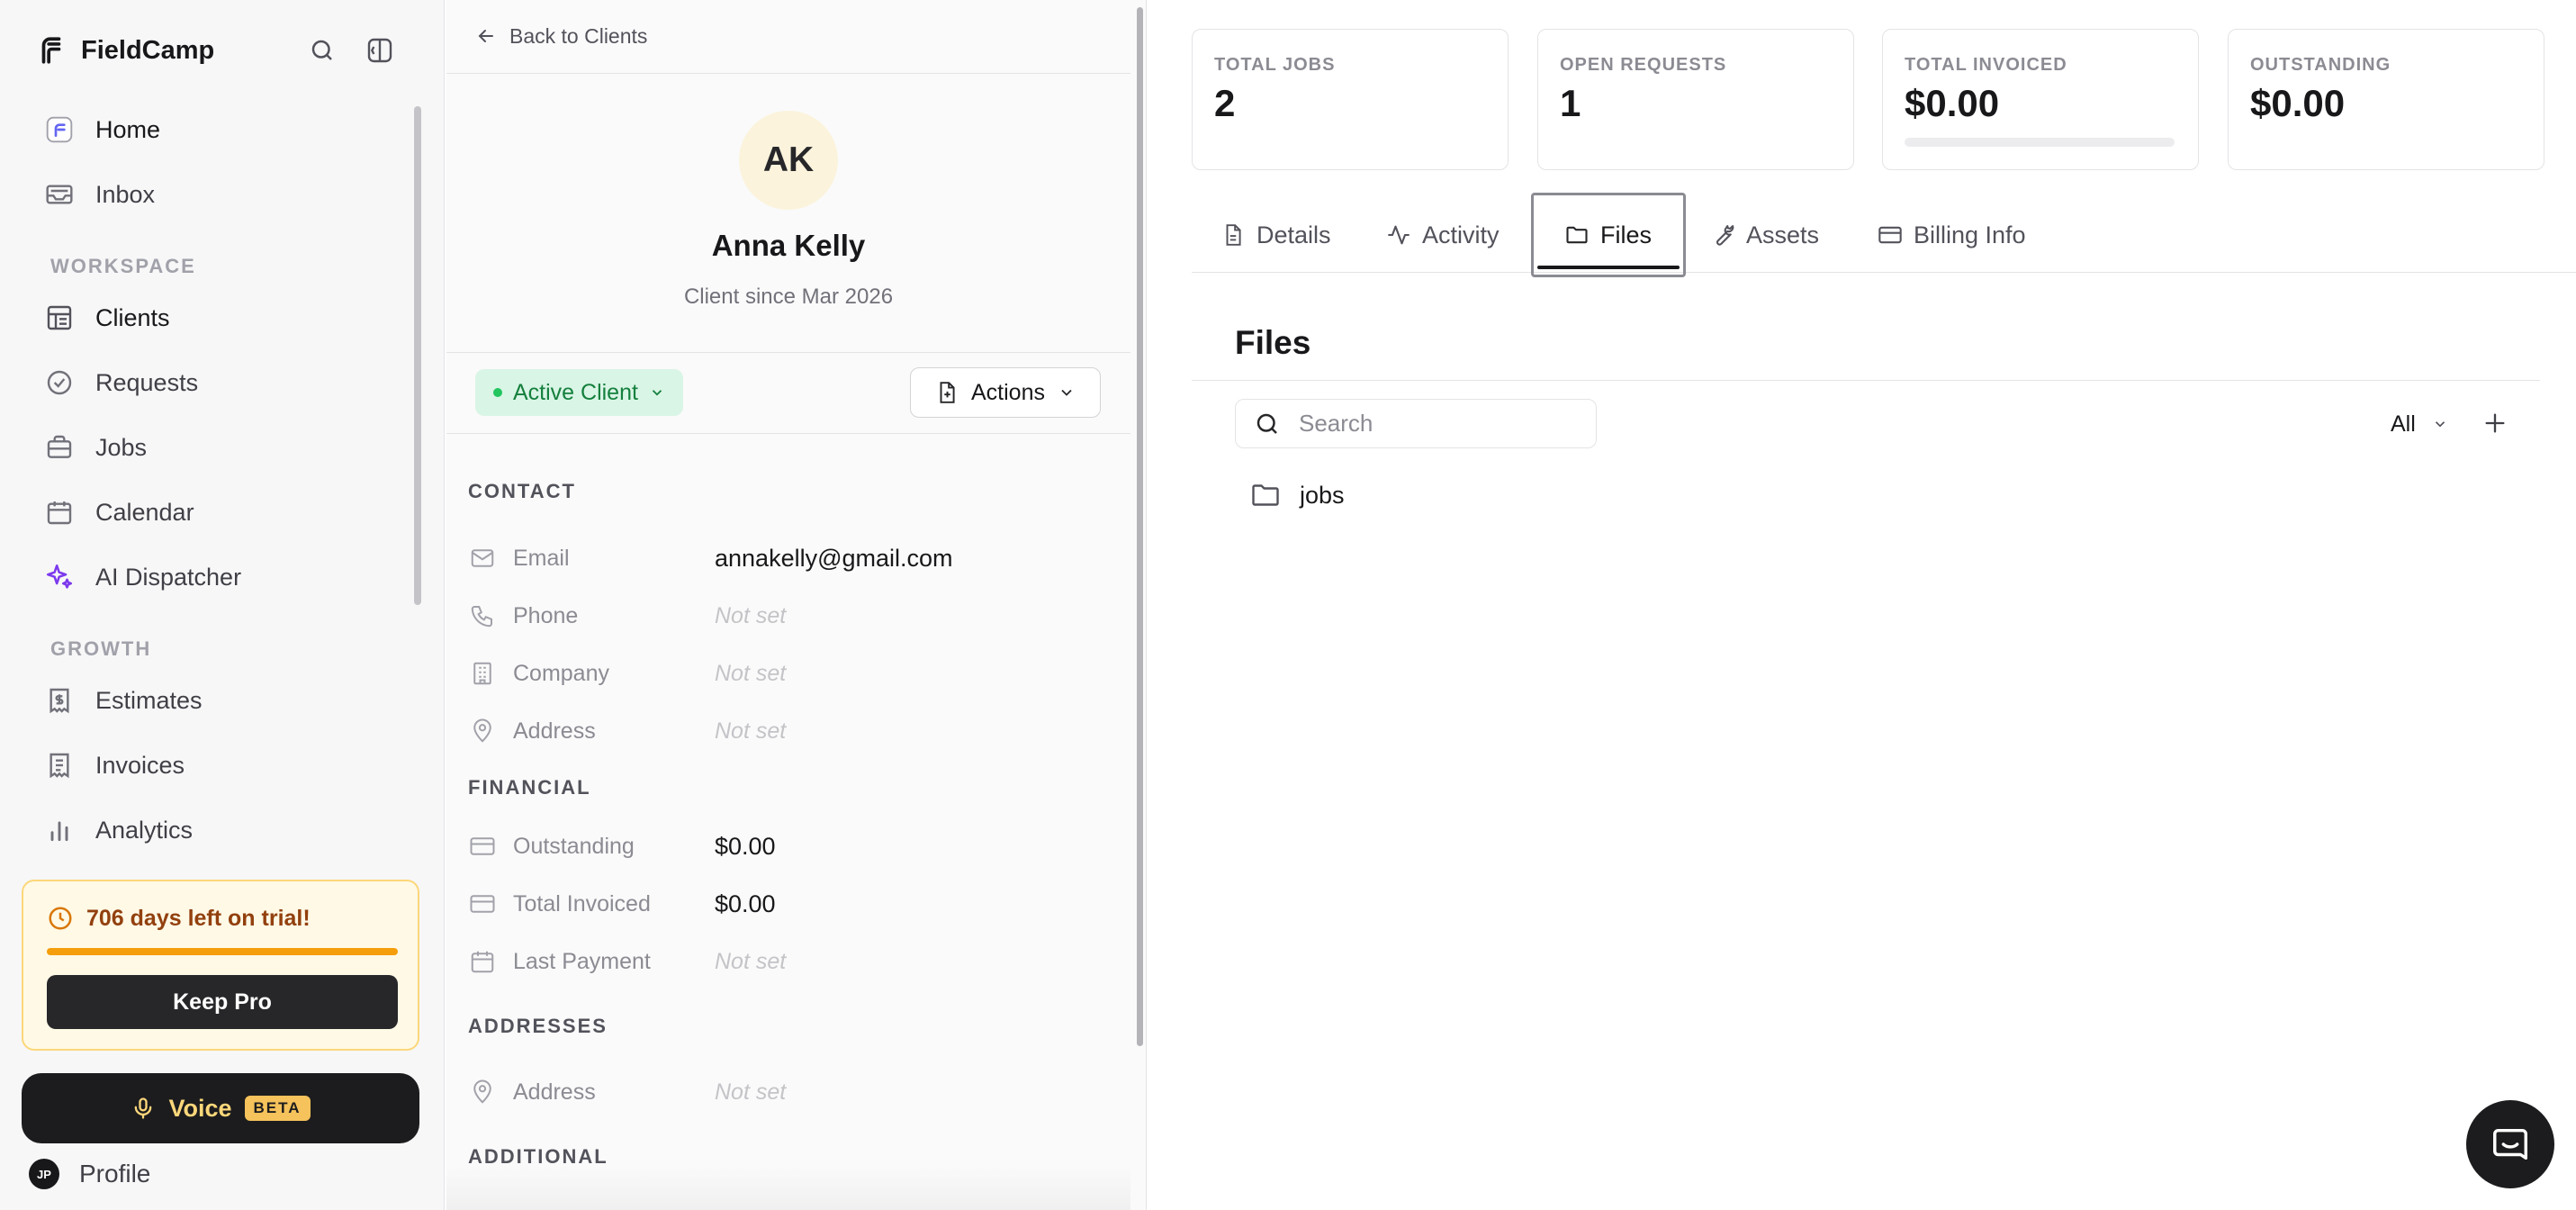 This screenshot has width=2576, height=1210. I want to click on clock-icon, so click(60, 918).